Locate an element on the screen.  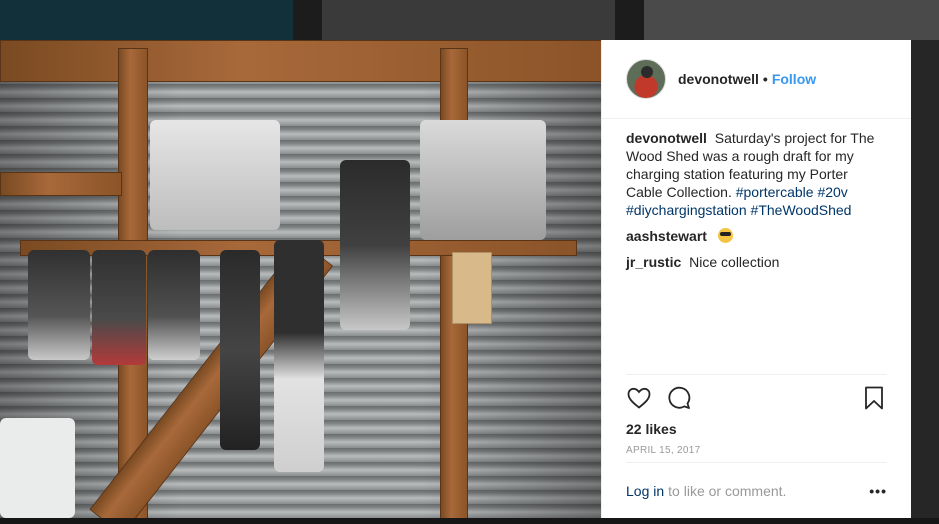
sunglasses-emoji-icon is located at coordinates (725, 235).